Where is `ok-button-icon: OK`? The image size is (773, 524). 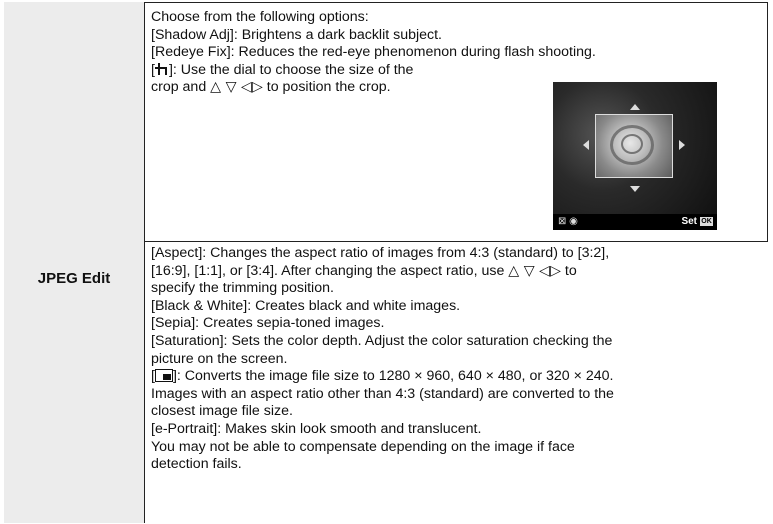 ok-button-icon: OK is located at coordinates (706, 221).